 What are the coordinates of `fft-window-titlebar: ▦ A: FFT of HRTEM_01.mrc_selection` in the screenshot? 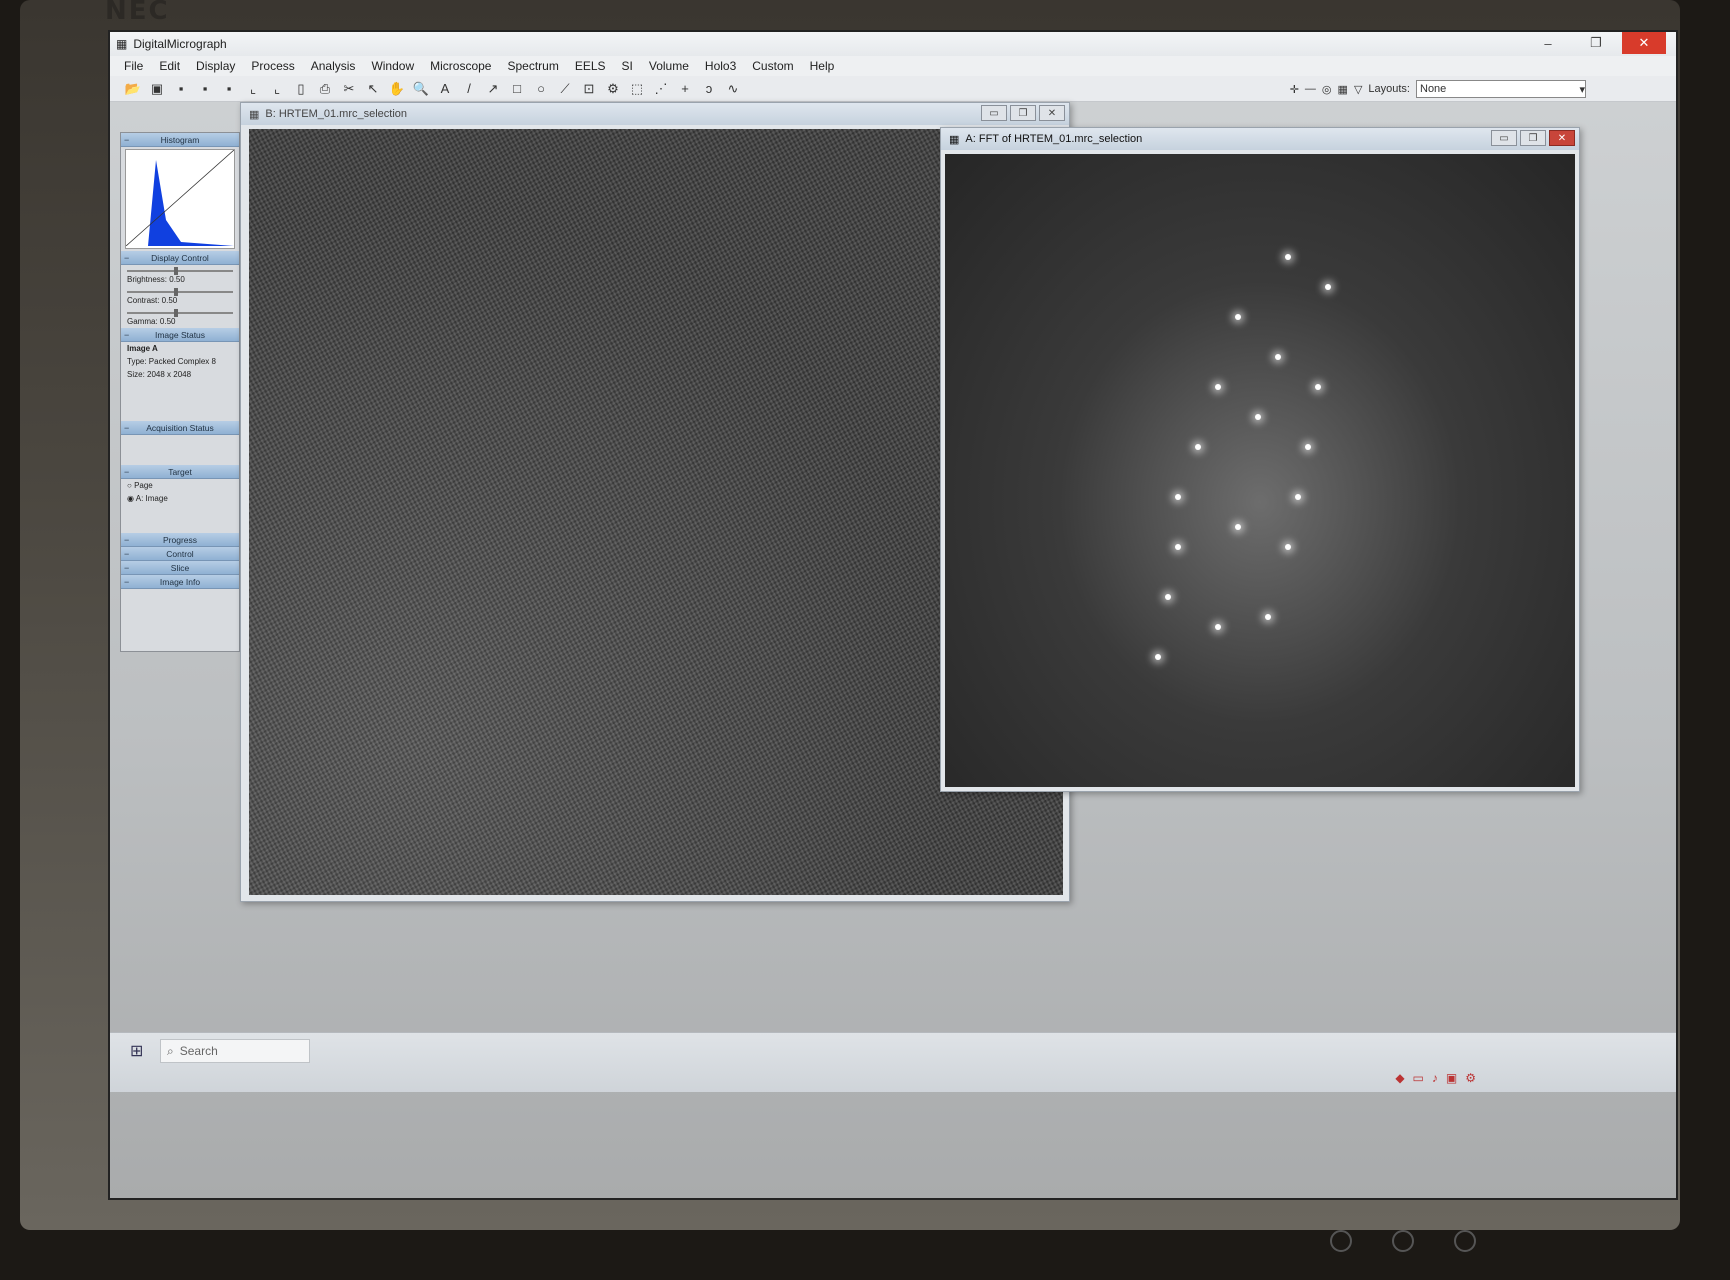 It's located at (1260, 139).